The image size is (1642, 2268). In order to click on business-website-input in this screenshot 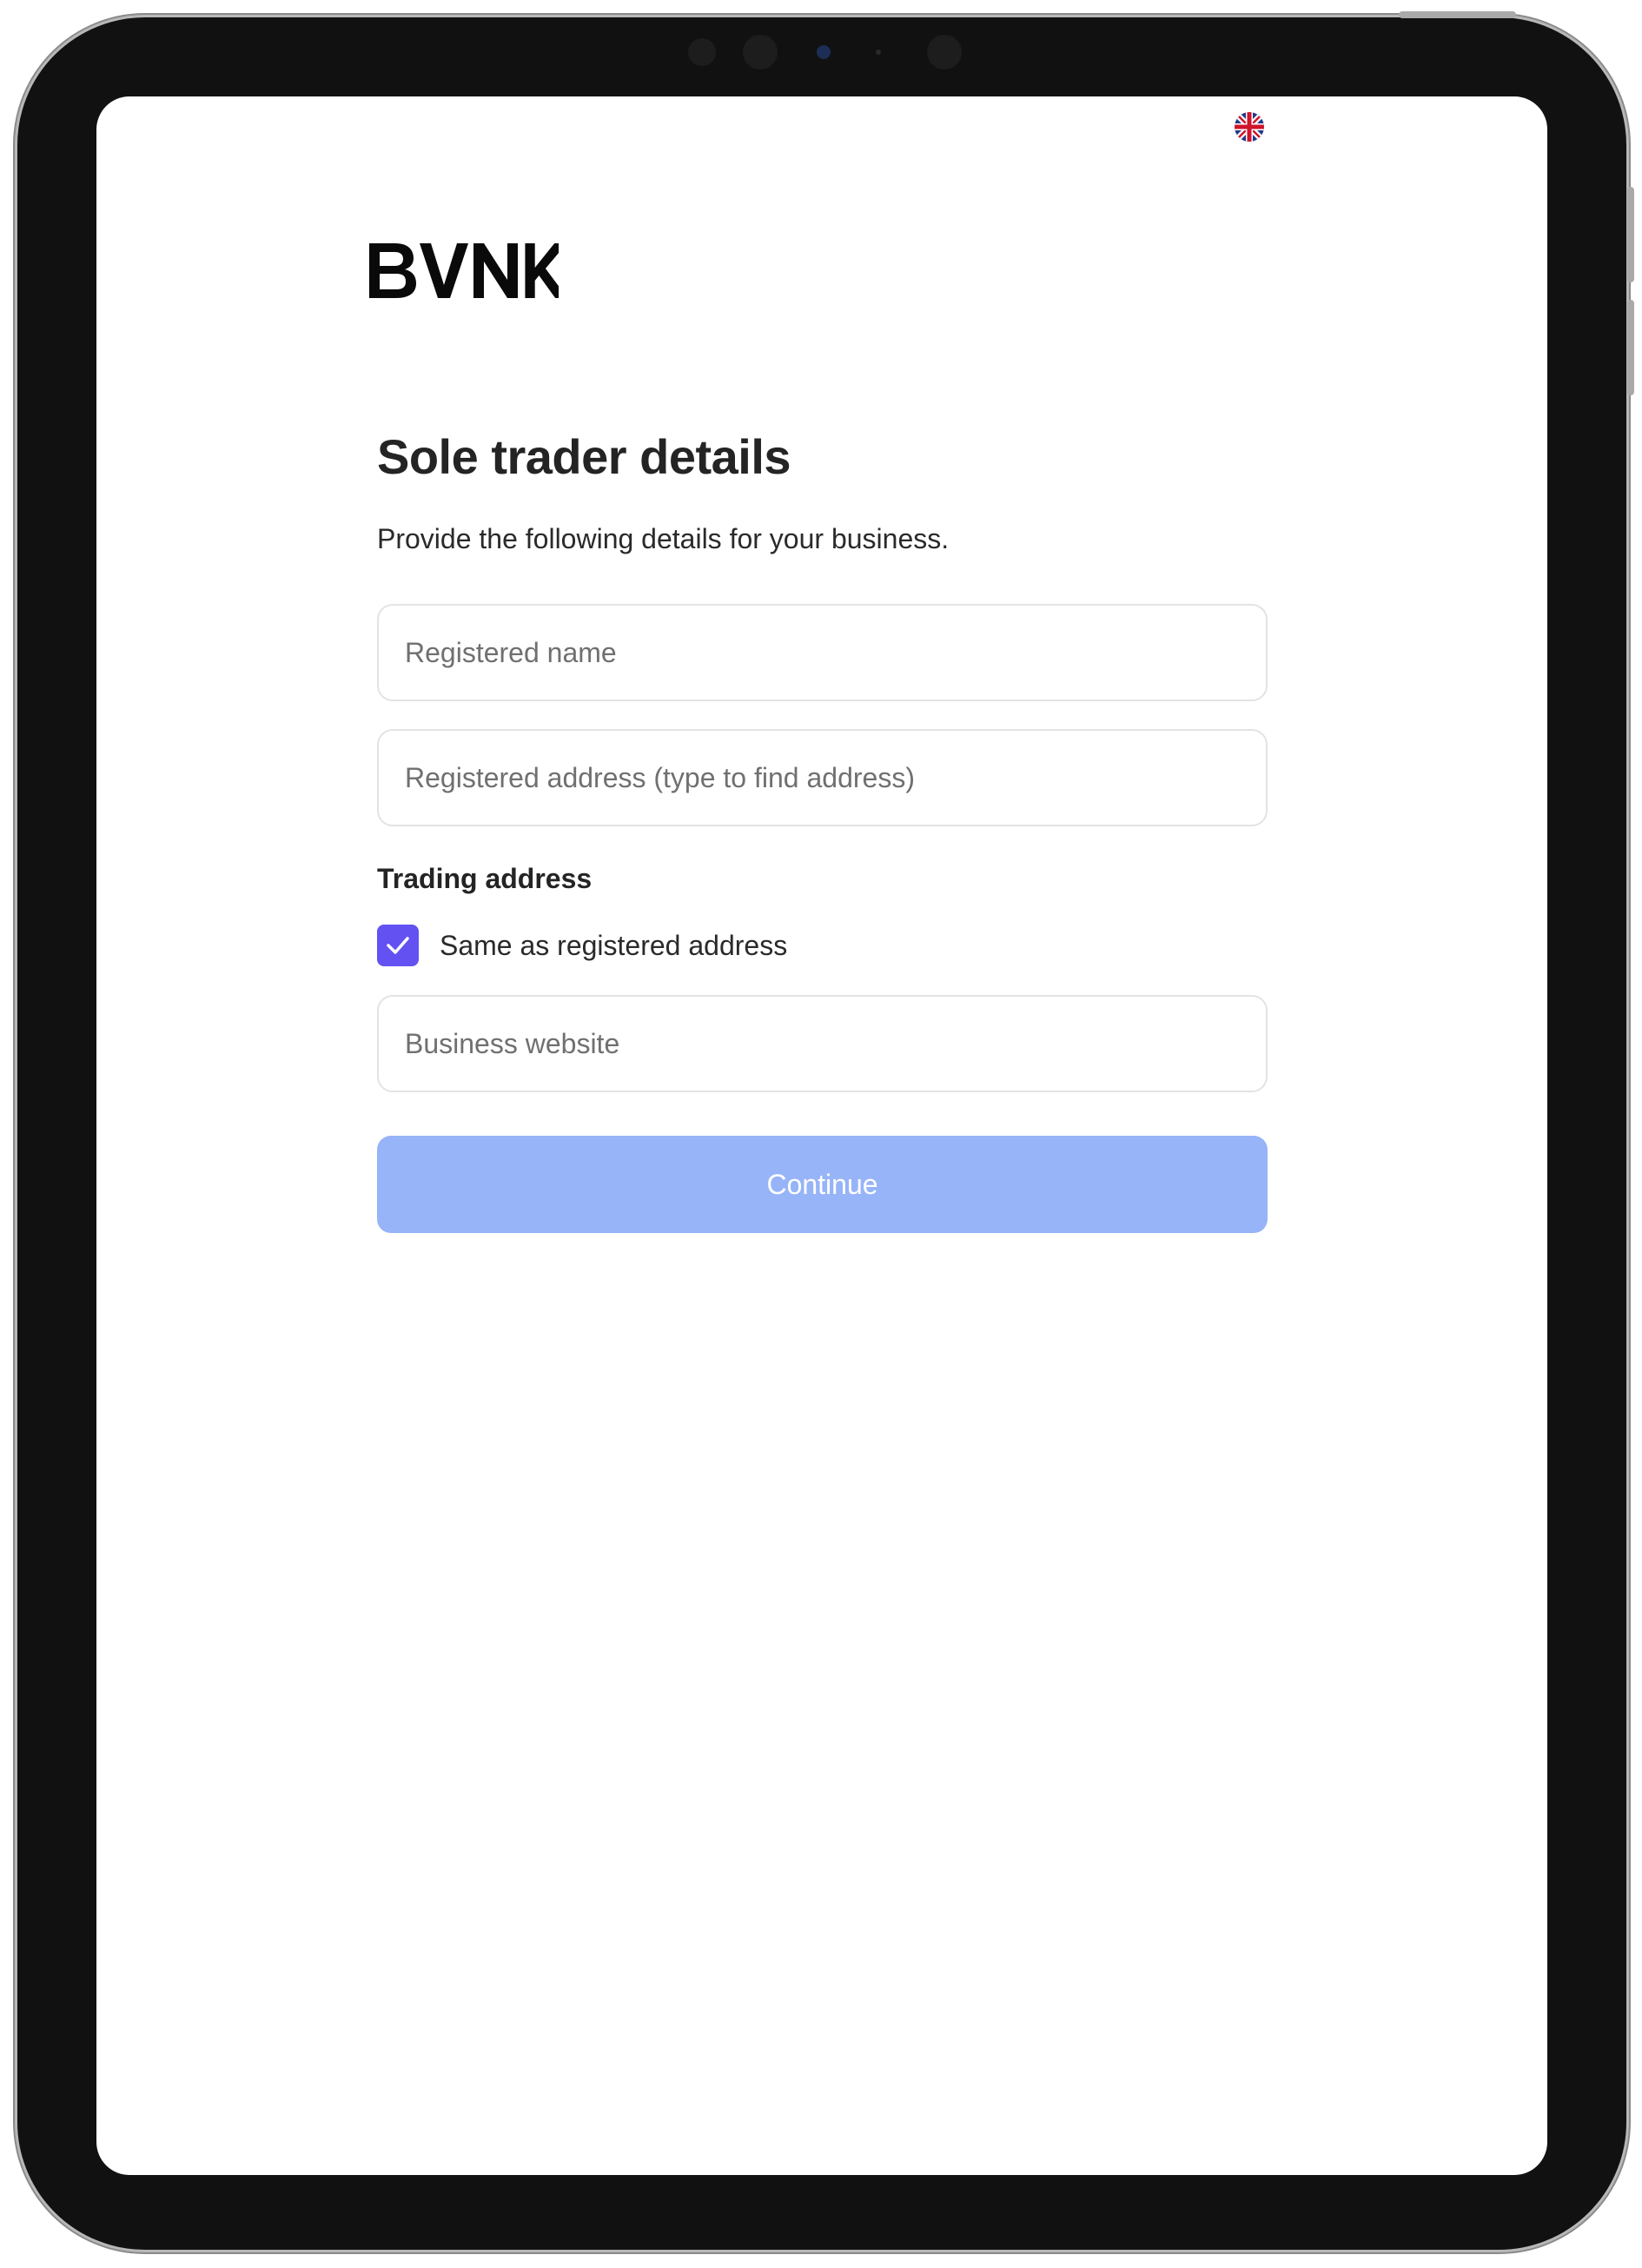, I will do `click(822, 1043)`.